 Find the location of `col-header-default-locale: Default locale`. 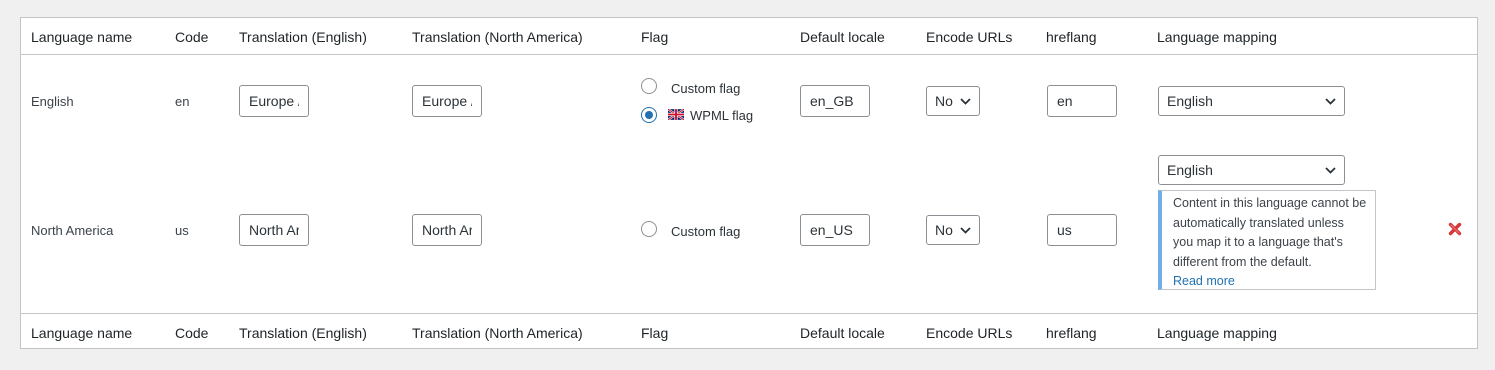

col-header-default-locale: Default locale is located at coordinates (842, 37).